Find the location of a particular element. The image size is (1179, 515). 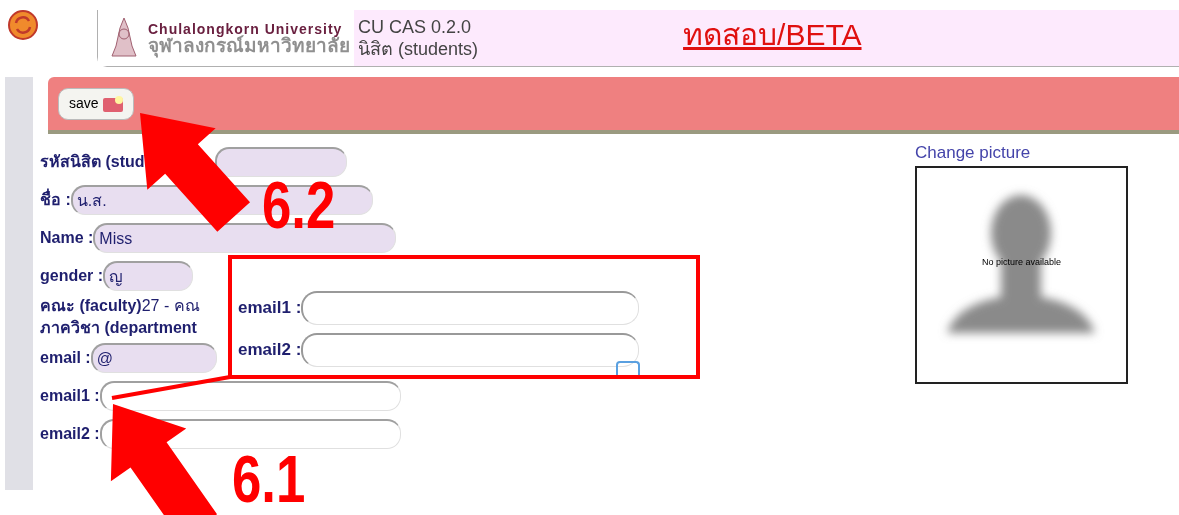

annotation-label: 6.1 is located at coordinates (269, 479).